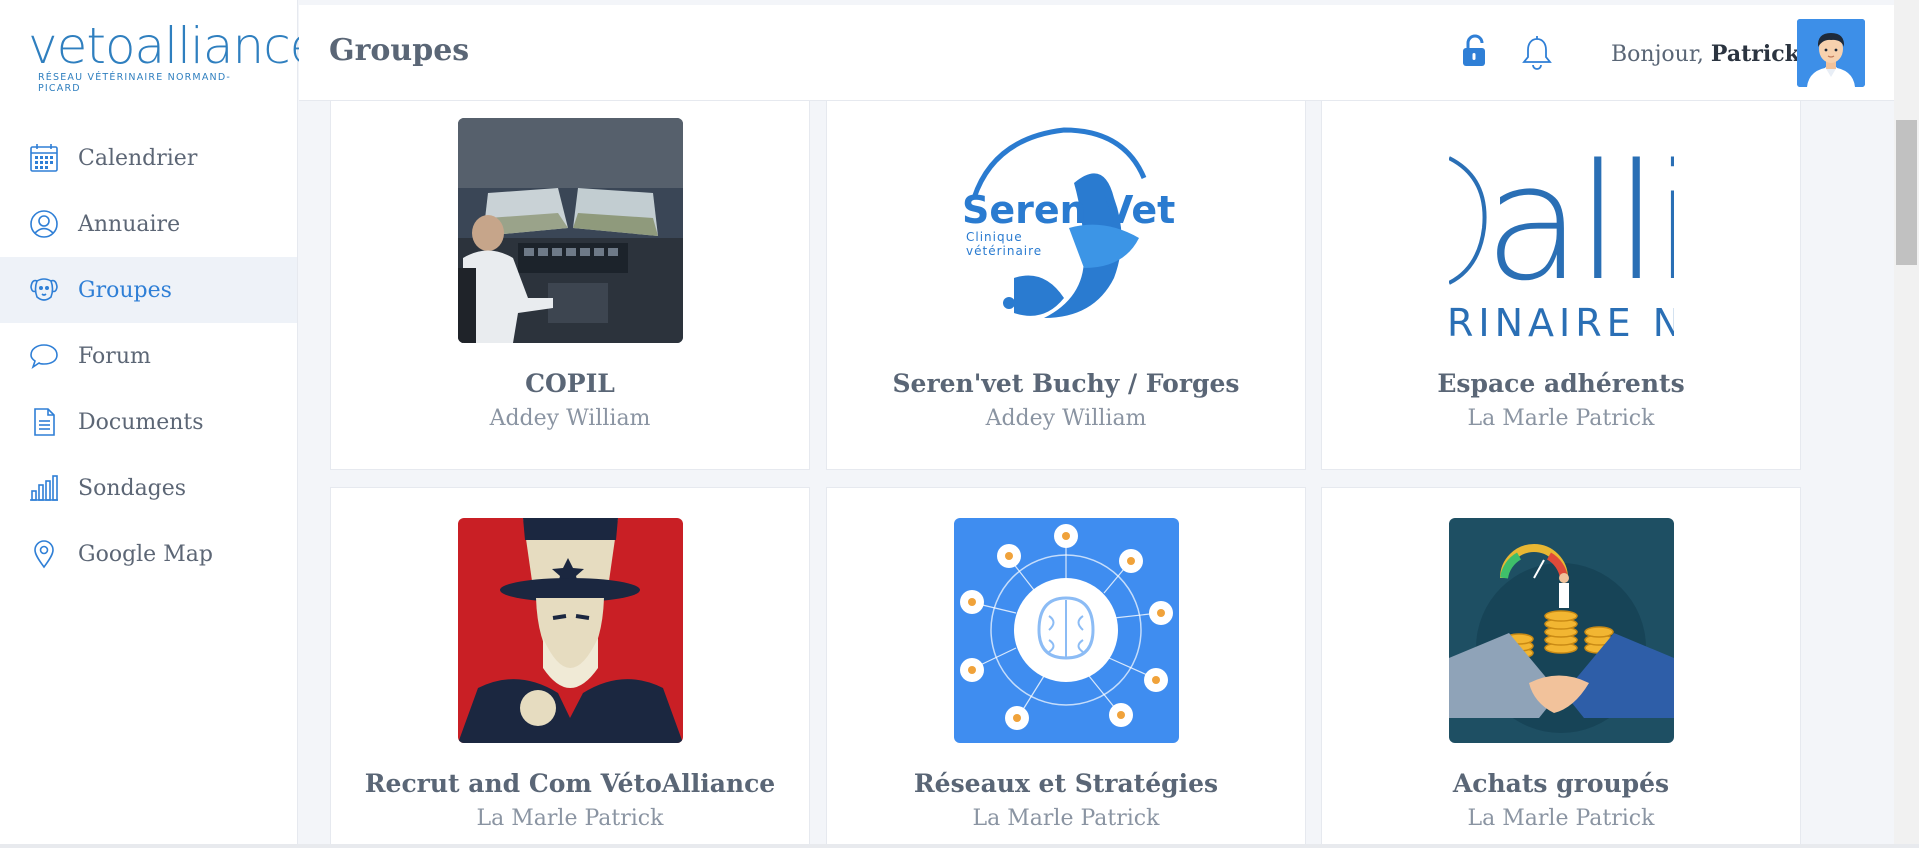  Describe the element at coordinates (44, 422) in the screenshot. I see `document-icon` at that location.